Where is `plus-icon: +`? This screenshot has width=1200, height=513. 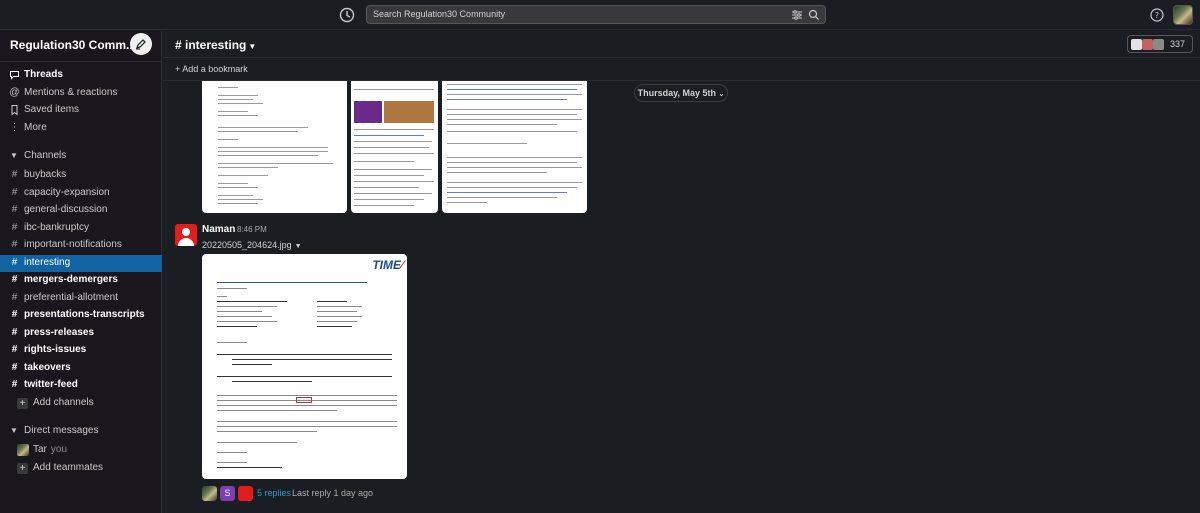
plus-icon: + is located at coordinates (22, 403).